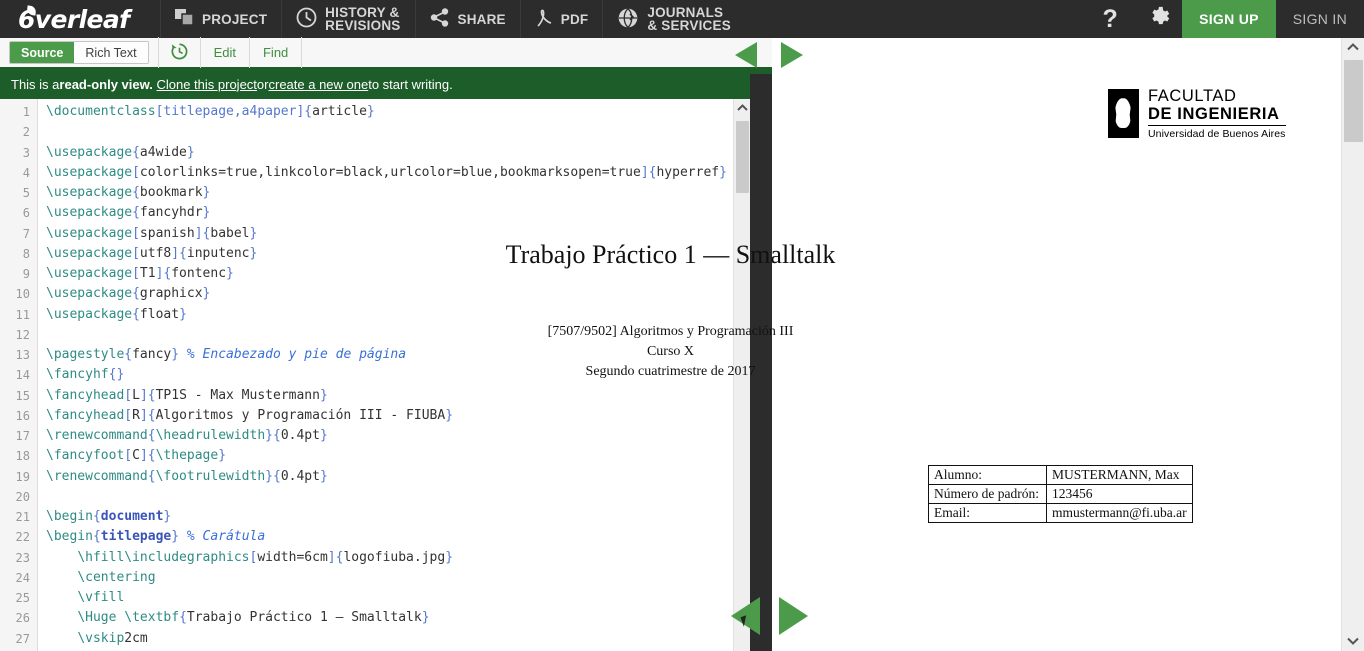 The height and width of the screenshot is (651, 1364). What do you see at coordinates (742, 157) in the screenshot?
I see `editor-scroll-thumb` at bounding box center [742, 157].